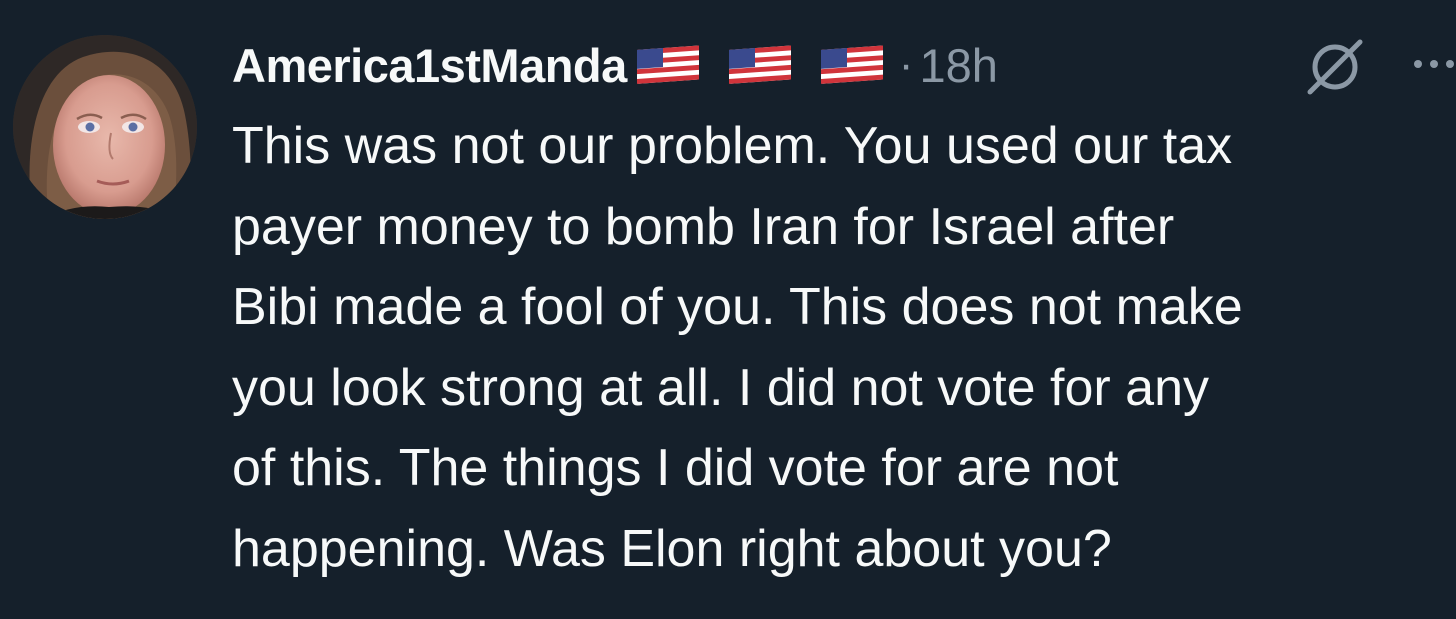 The height and width of the screenshot is (619, 1456). What do you see at coordinates (958, 65) in the screenshot?
I see `timestamp: 18h` at bounding box center [958, 65].